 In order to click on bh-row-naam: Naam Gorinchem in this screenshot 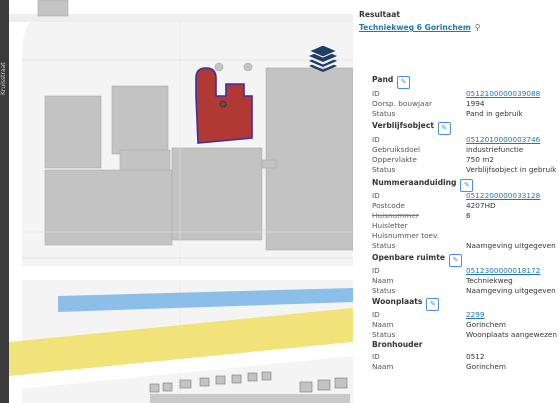, I will do `click(466, 367)`.